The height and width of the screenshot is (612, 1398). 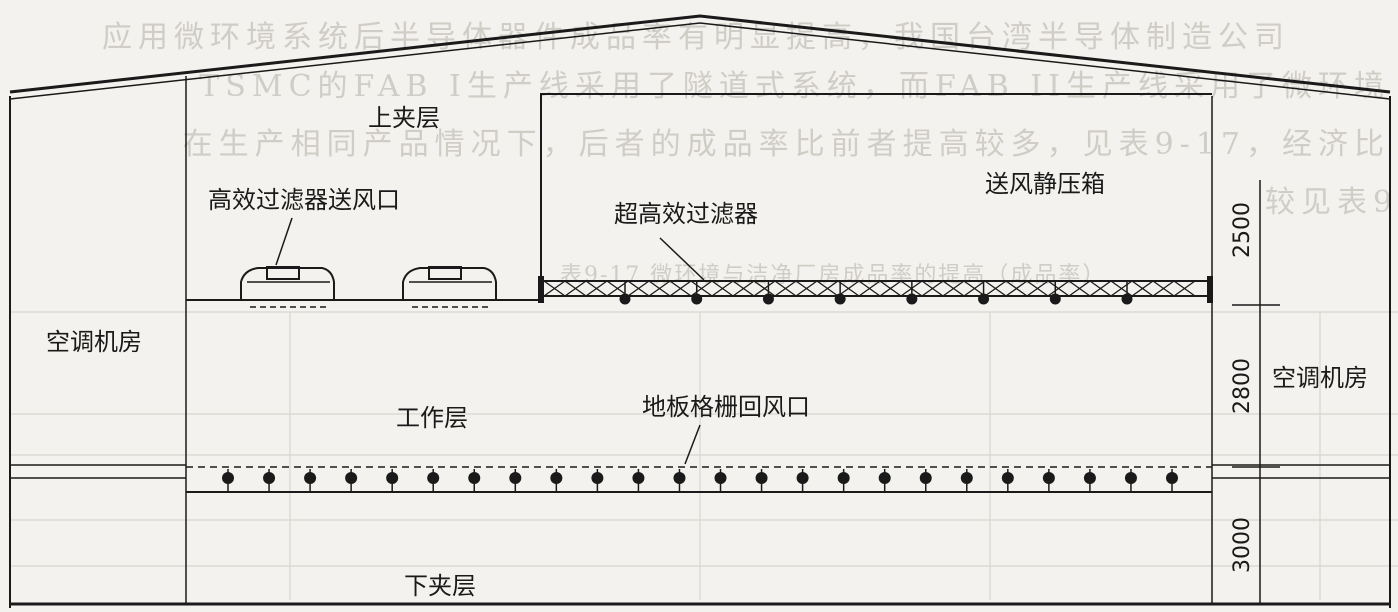 What do you see at coordinates (875, 290) in the screenshot?
I see `ulpa-filter-layer` at bounding box center [875, 290].